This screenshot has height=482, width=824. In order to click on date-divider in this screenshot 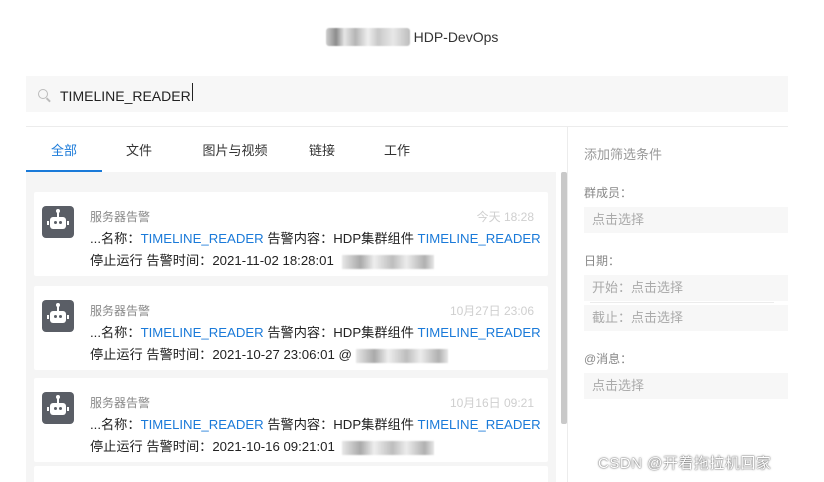, I will do `click(682, 302)`.